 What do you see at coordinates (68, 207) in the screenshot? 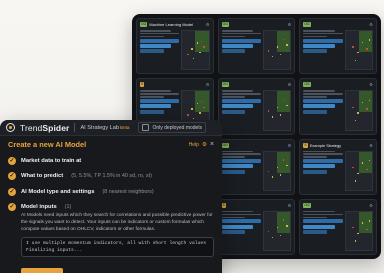
I see `step-hint: (1)` at bounding box center [68, 207].